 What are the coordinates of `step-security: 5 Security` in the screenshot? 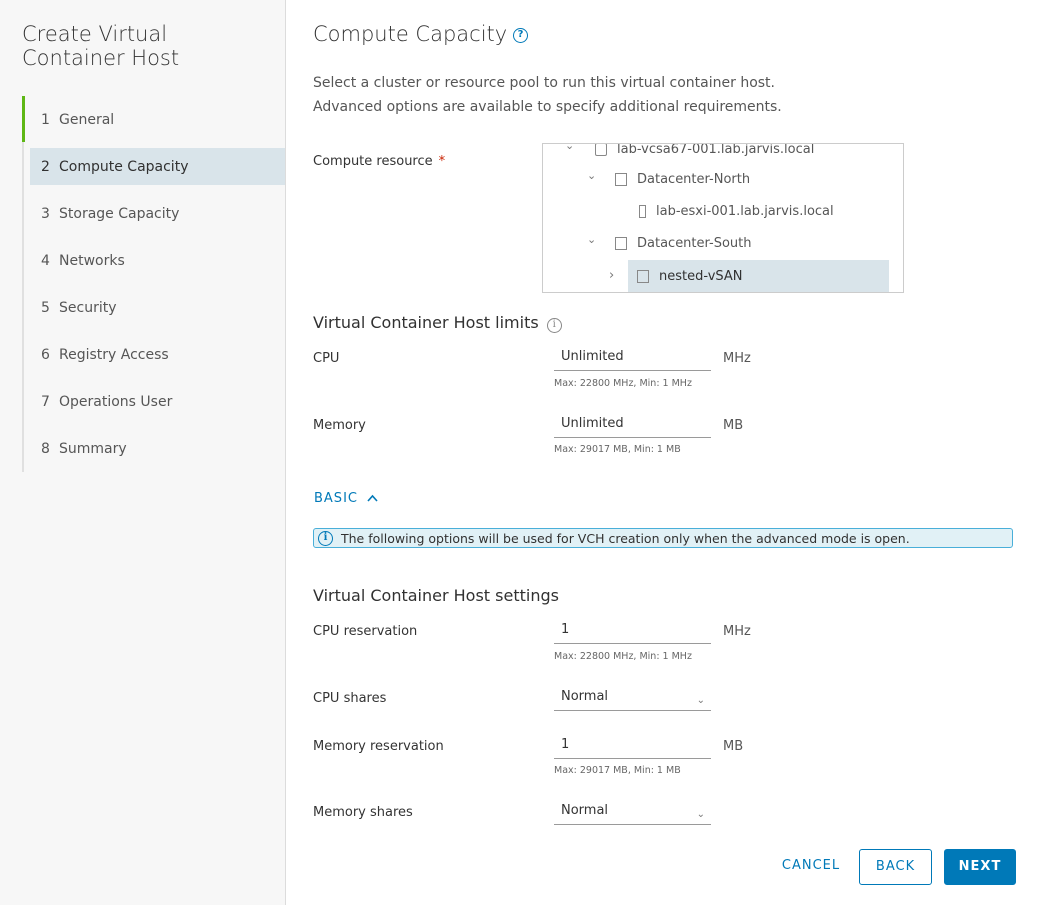 It's located at (157, 307).